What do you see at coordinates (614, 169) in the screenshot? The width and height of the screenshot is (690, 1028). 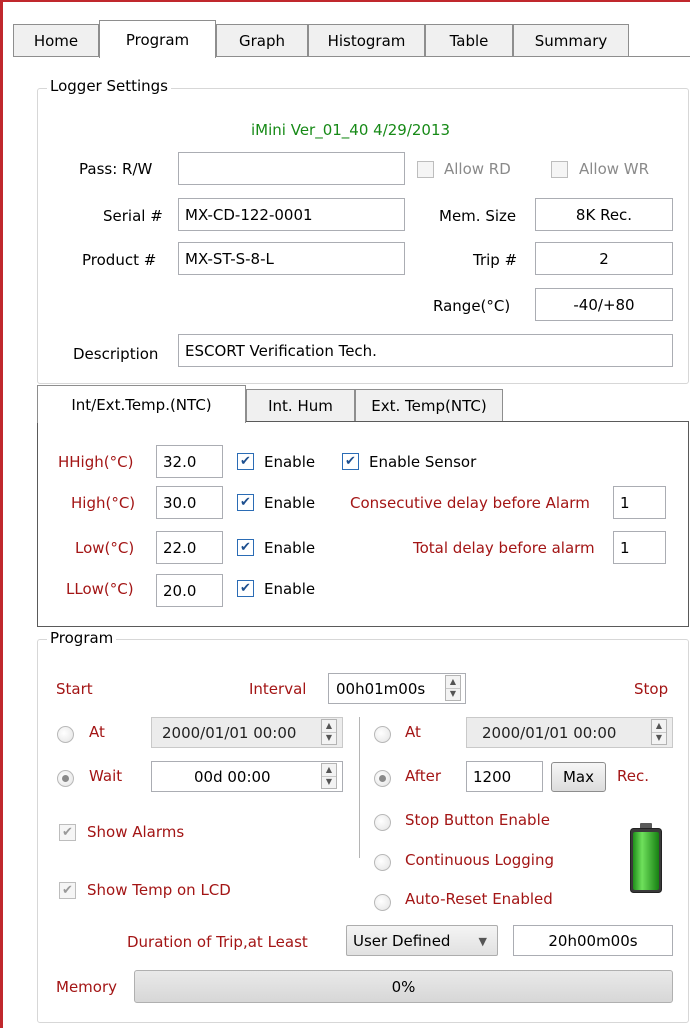 I see `allow-wr-label: Allow WR` at bounding box center [614, 169].